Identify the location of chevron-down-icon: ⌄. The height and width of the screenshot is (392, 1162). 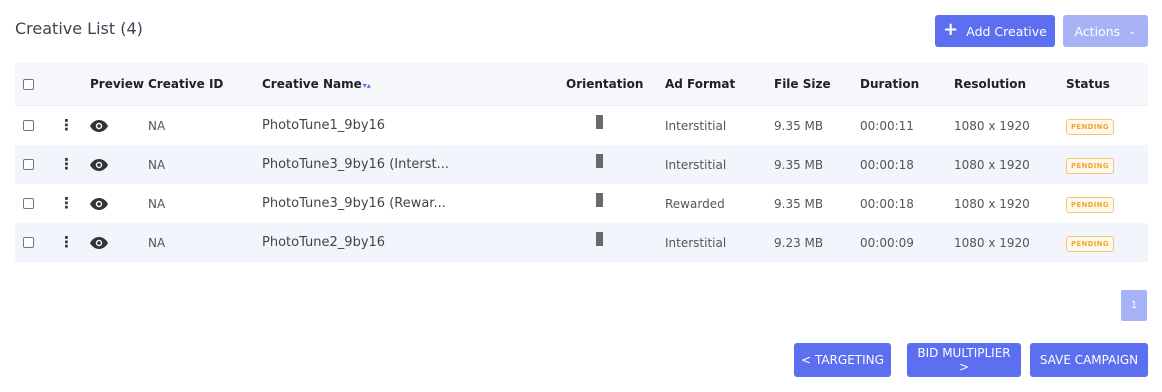
(1132, 31).